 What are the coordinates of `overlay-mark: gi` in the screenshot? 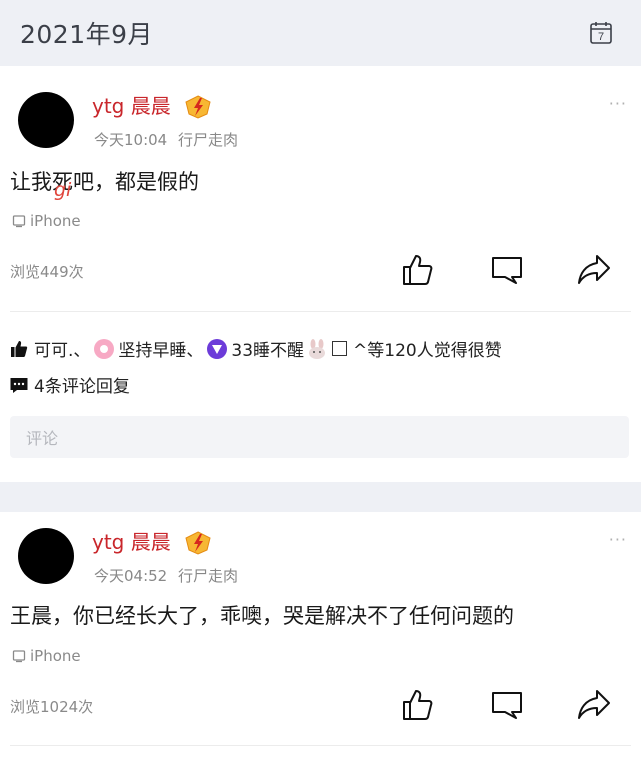 It's located at (63, 190).